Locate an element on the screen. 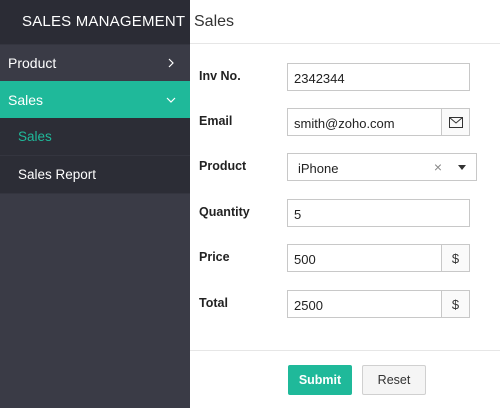 This screenshot has height=408, width=500. form-row-product: Product iPhone × is located at coordinates (345, 167).